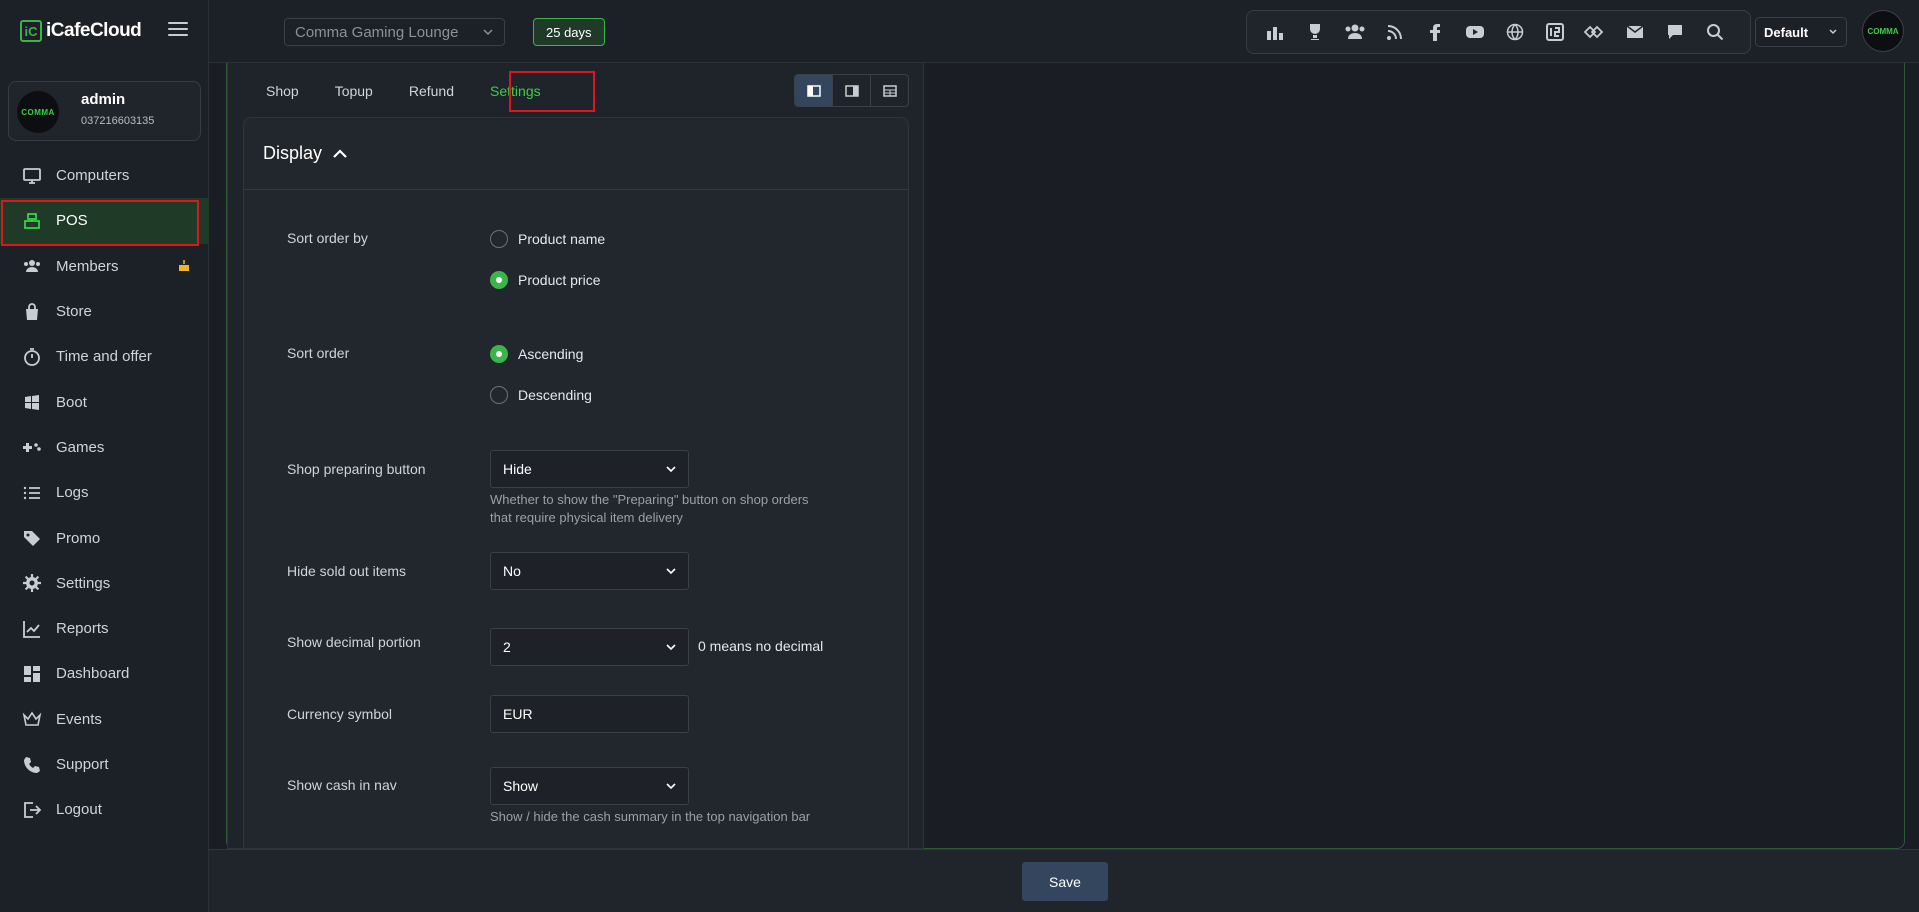  I want to click on monitor-icon, so click(32, 176).